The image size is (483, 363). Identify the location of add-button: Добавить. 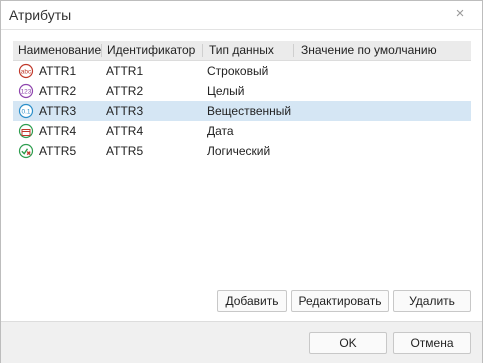
(252, 301).